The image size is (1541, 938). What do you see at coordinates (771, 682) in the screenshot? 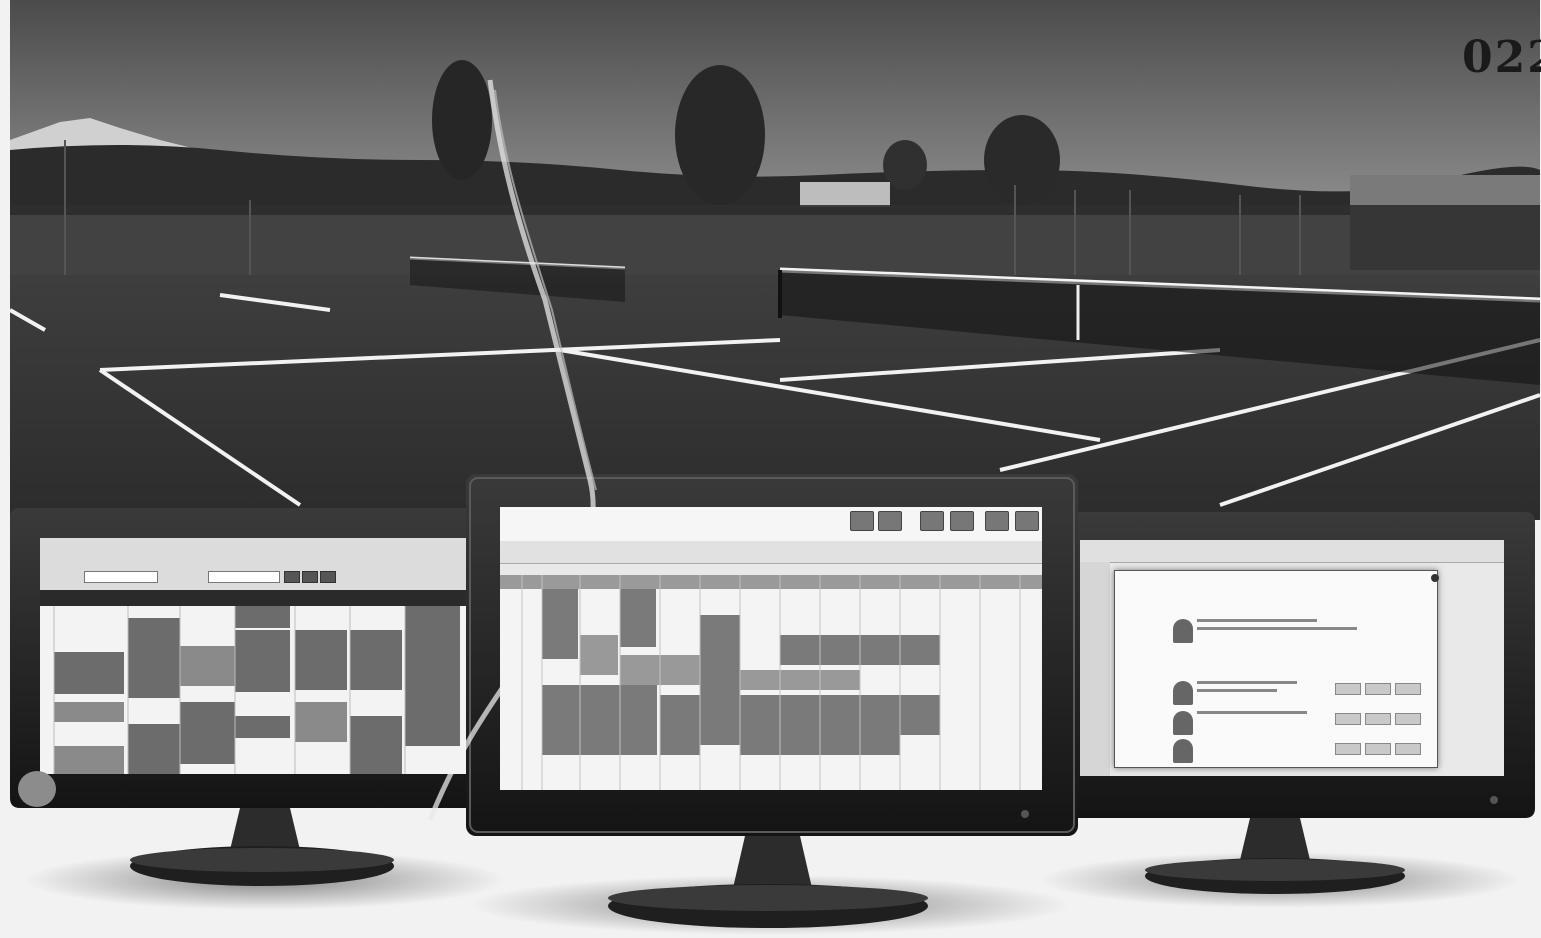
I see `center-schedule-grid` at bounding box center [771, 682].